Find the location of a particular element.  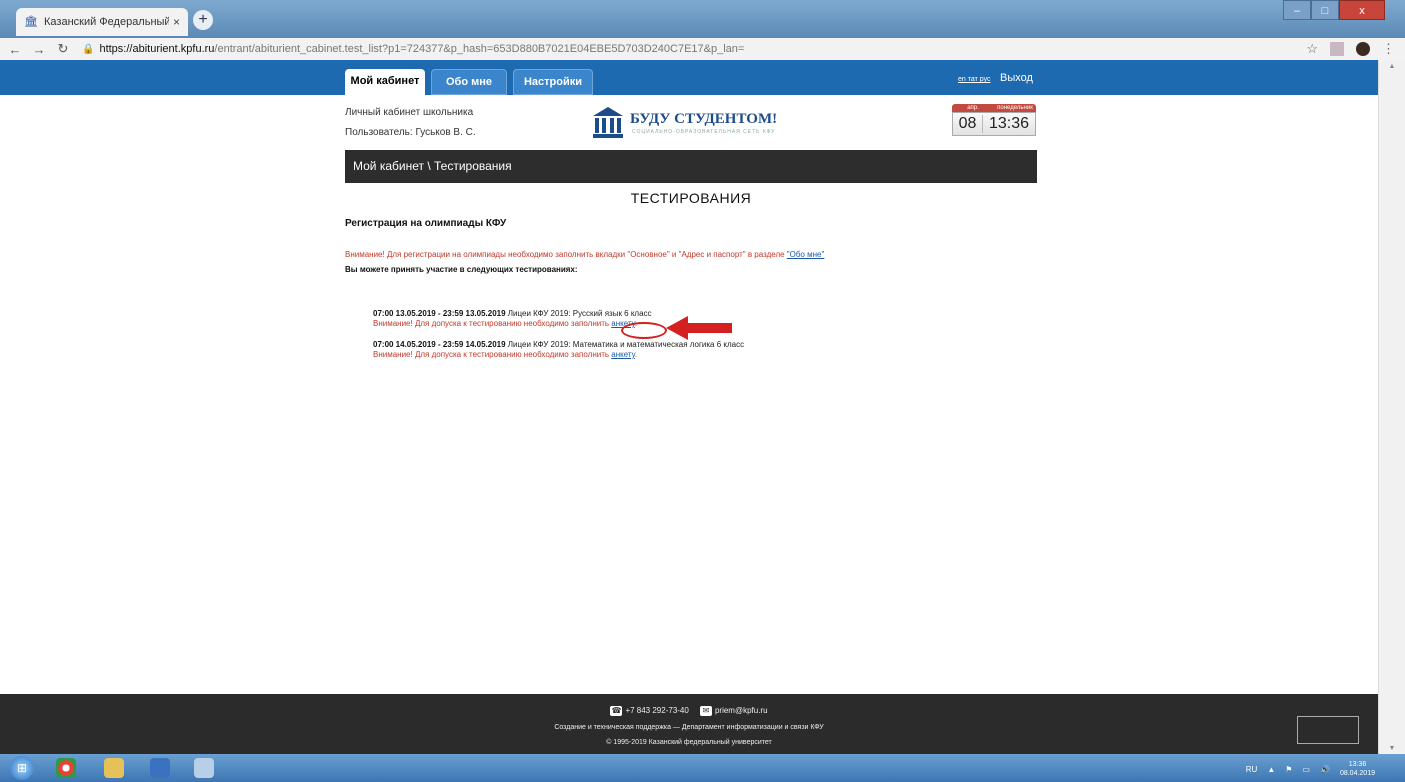

clock-time: 13:36 is located at coordinates (1357, 764).